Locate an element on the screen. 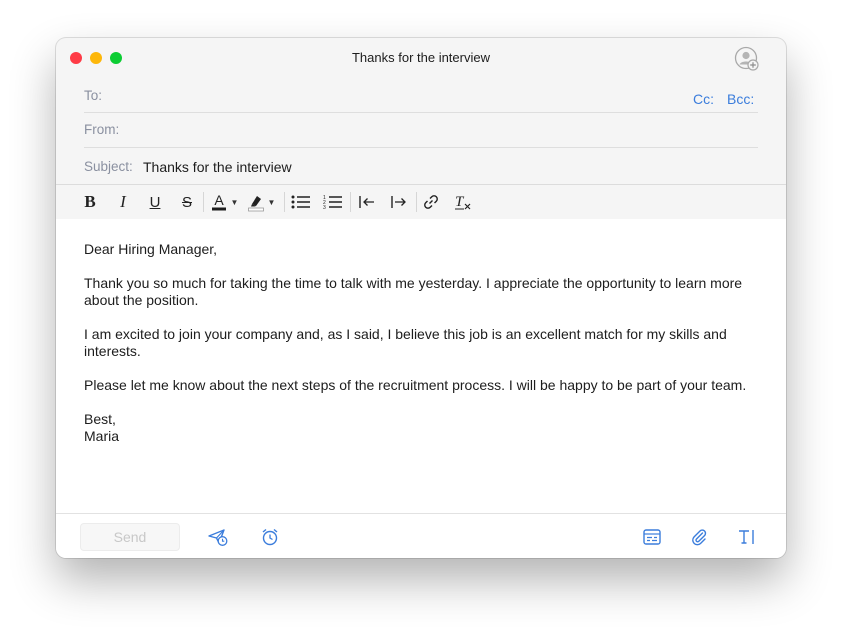 The height and width of the screenshot is (633, 842). highlight-button: ▼ is located at coordinates (261, 202).